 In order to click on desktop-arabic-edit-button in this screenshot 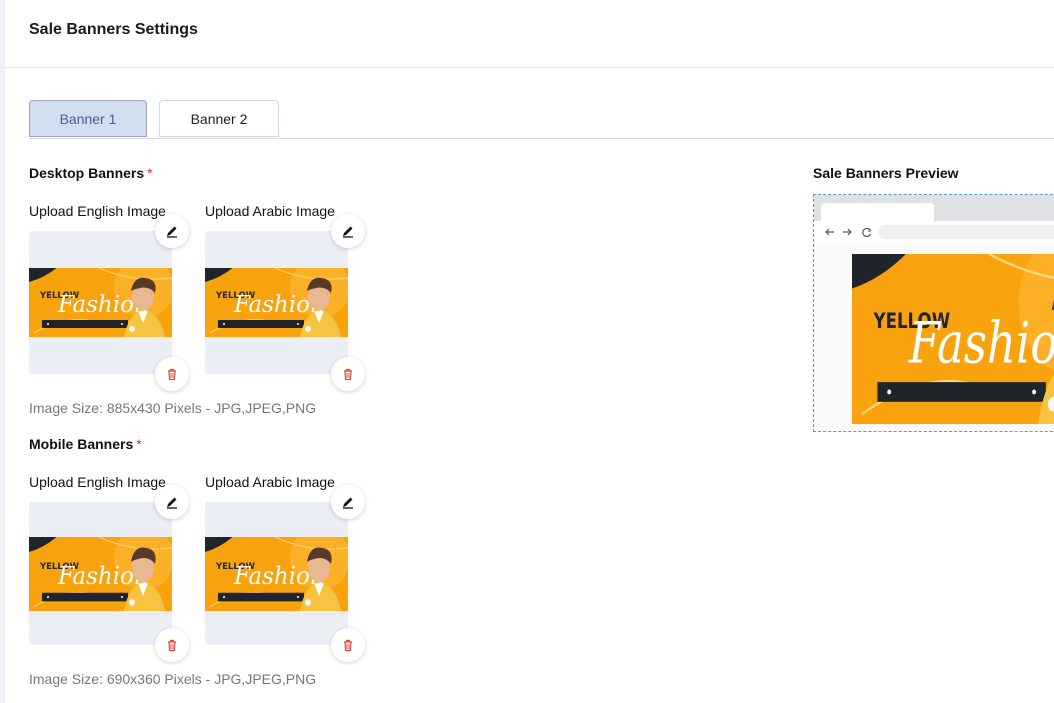, I will do `click(348, 231)`.